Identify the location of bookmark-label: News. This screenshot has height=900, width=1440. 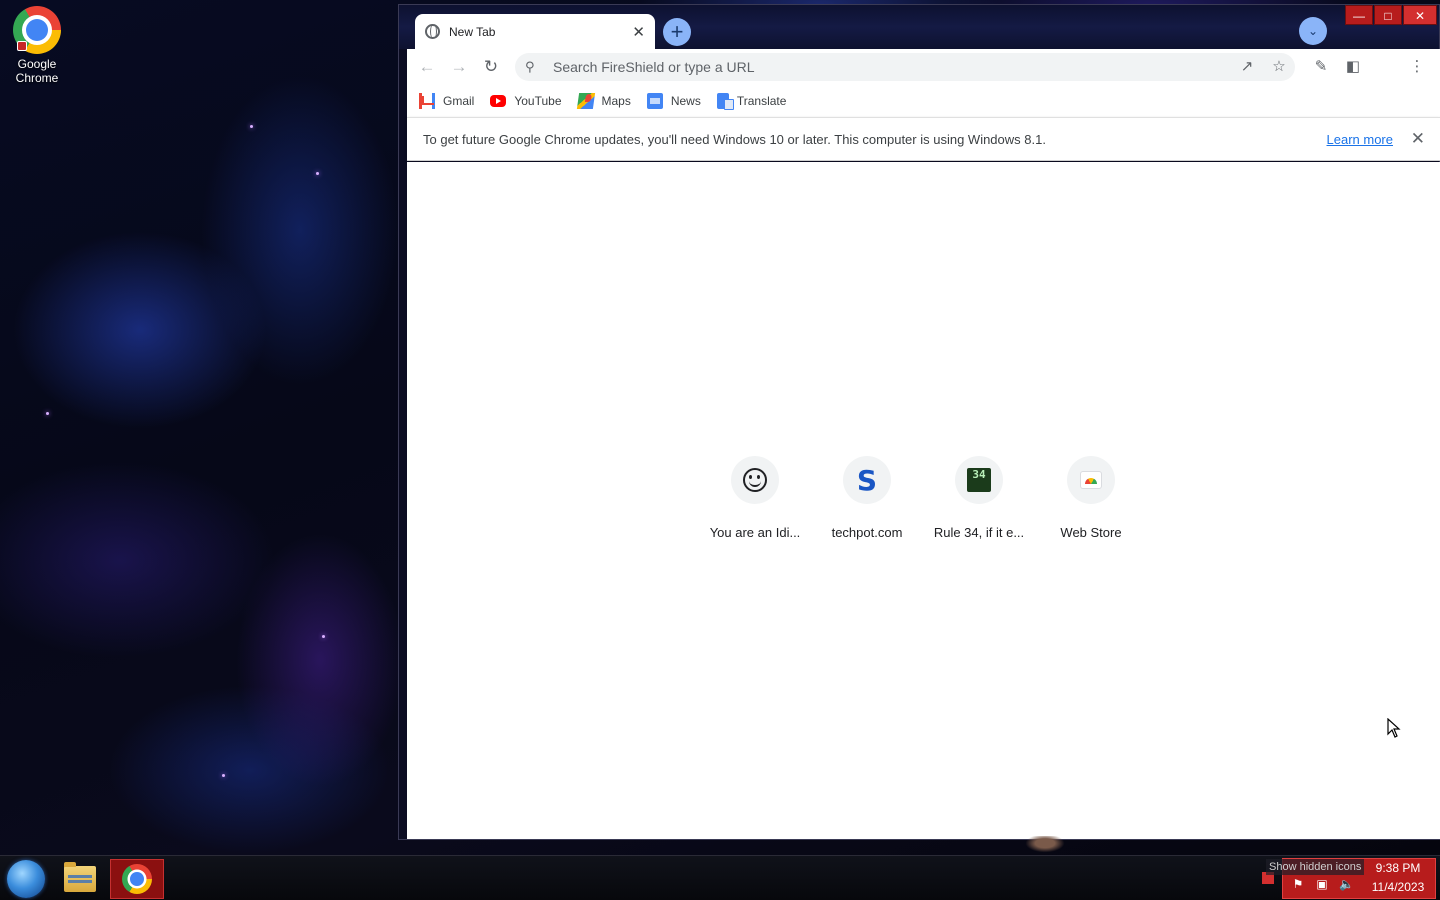
(685, 101).